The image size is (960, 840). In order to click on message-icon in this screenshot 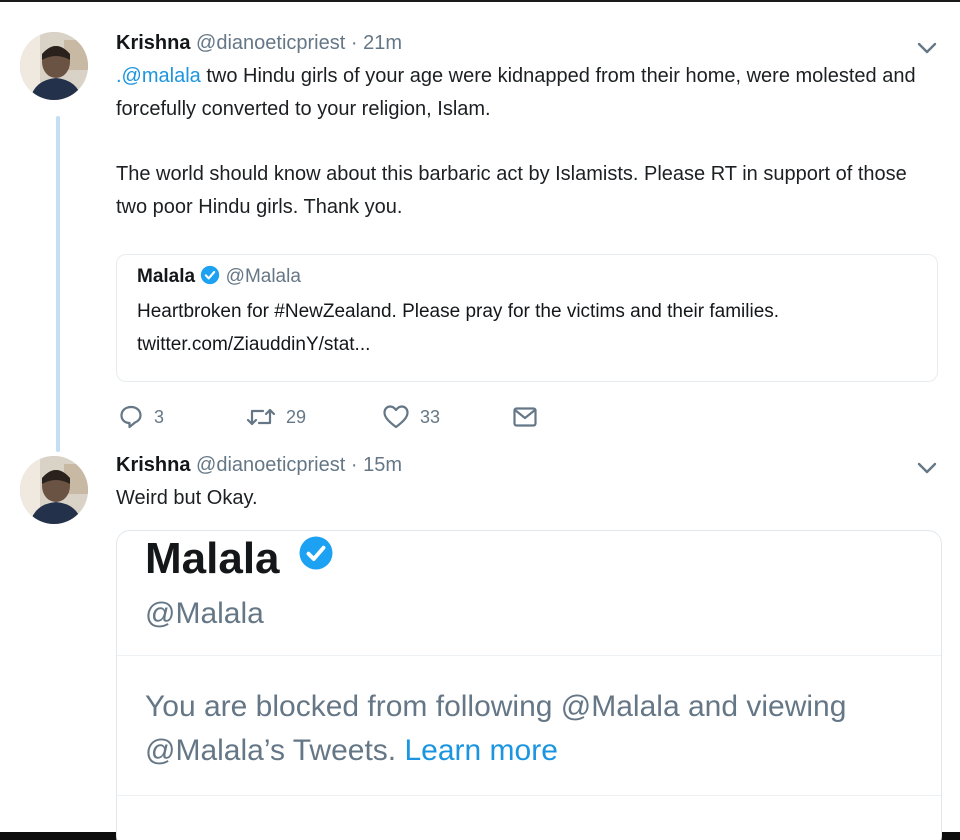, I will do `click(525, 417)`.